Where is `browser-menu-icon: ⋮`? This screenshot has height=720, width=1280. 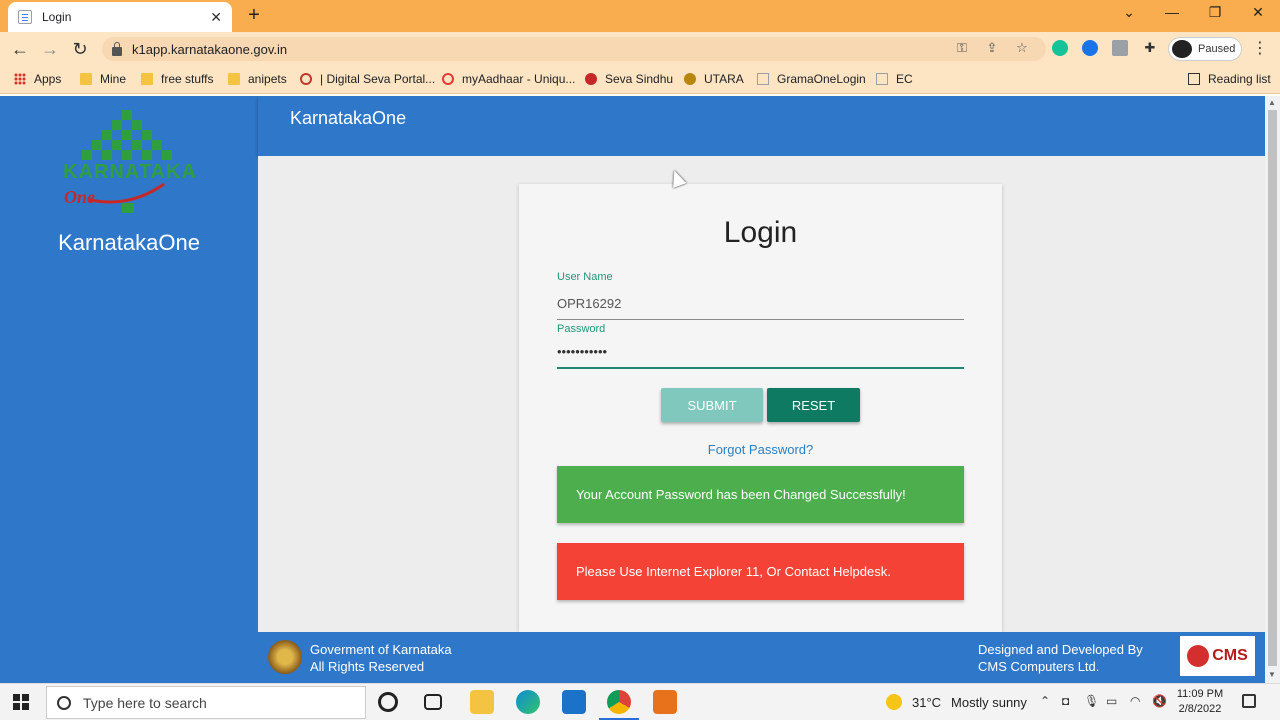 browser-menu-icon: ⋮ is located at coordinates (1260, 48).